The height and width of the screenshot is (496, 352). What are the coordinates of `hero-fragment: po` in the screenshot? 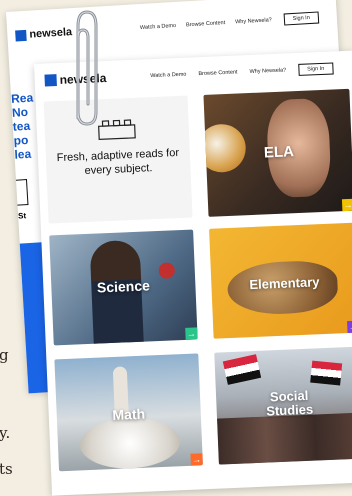 It's located at (21, 140).